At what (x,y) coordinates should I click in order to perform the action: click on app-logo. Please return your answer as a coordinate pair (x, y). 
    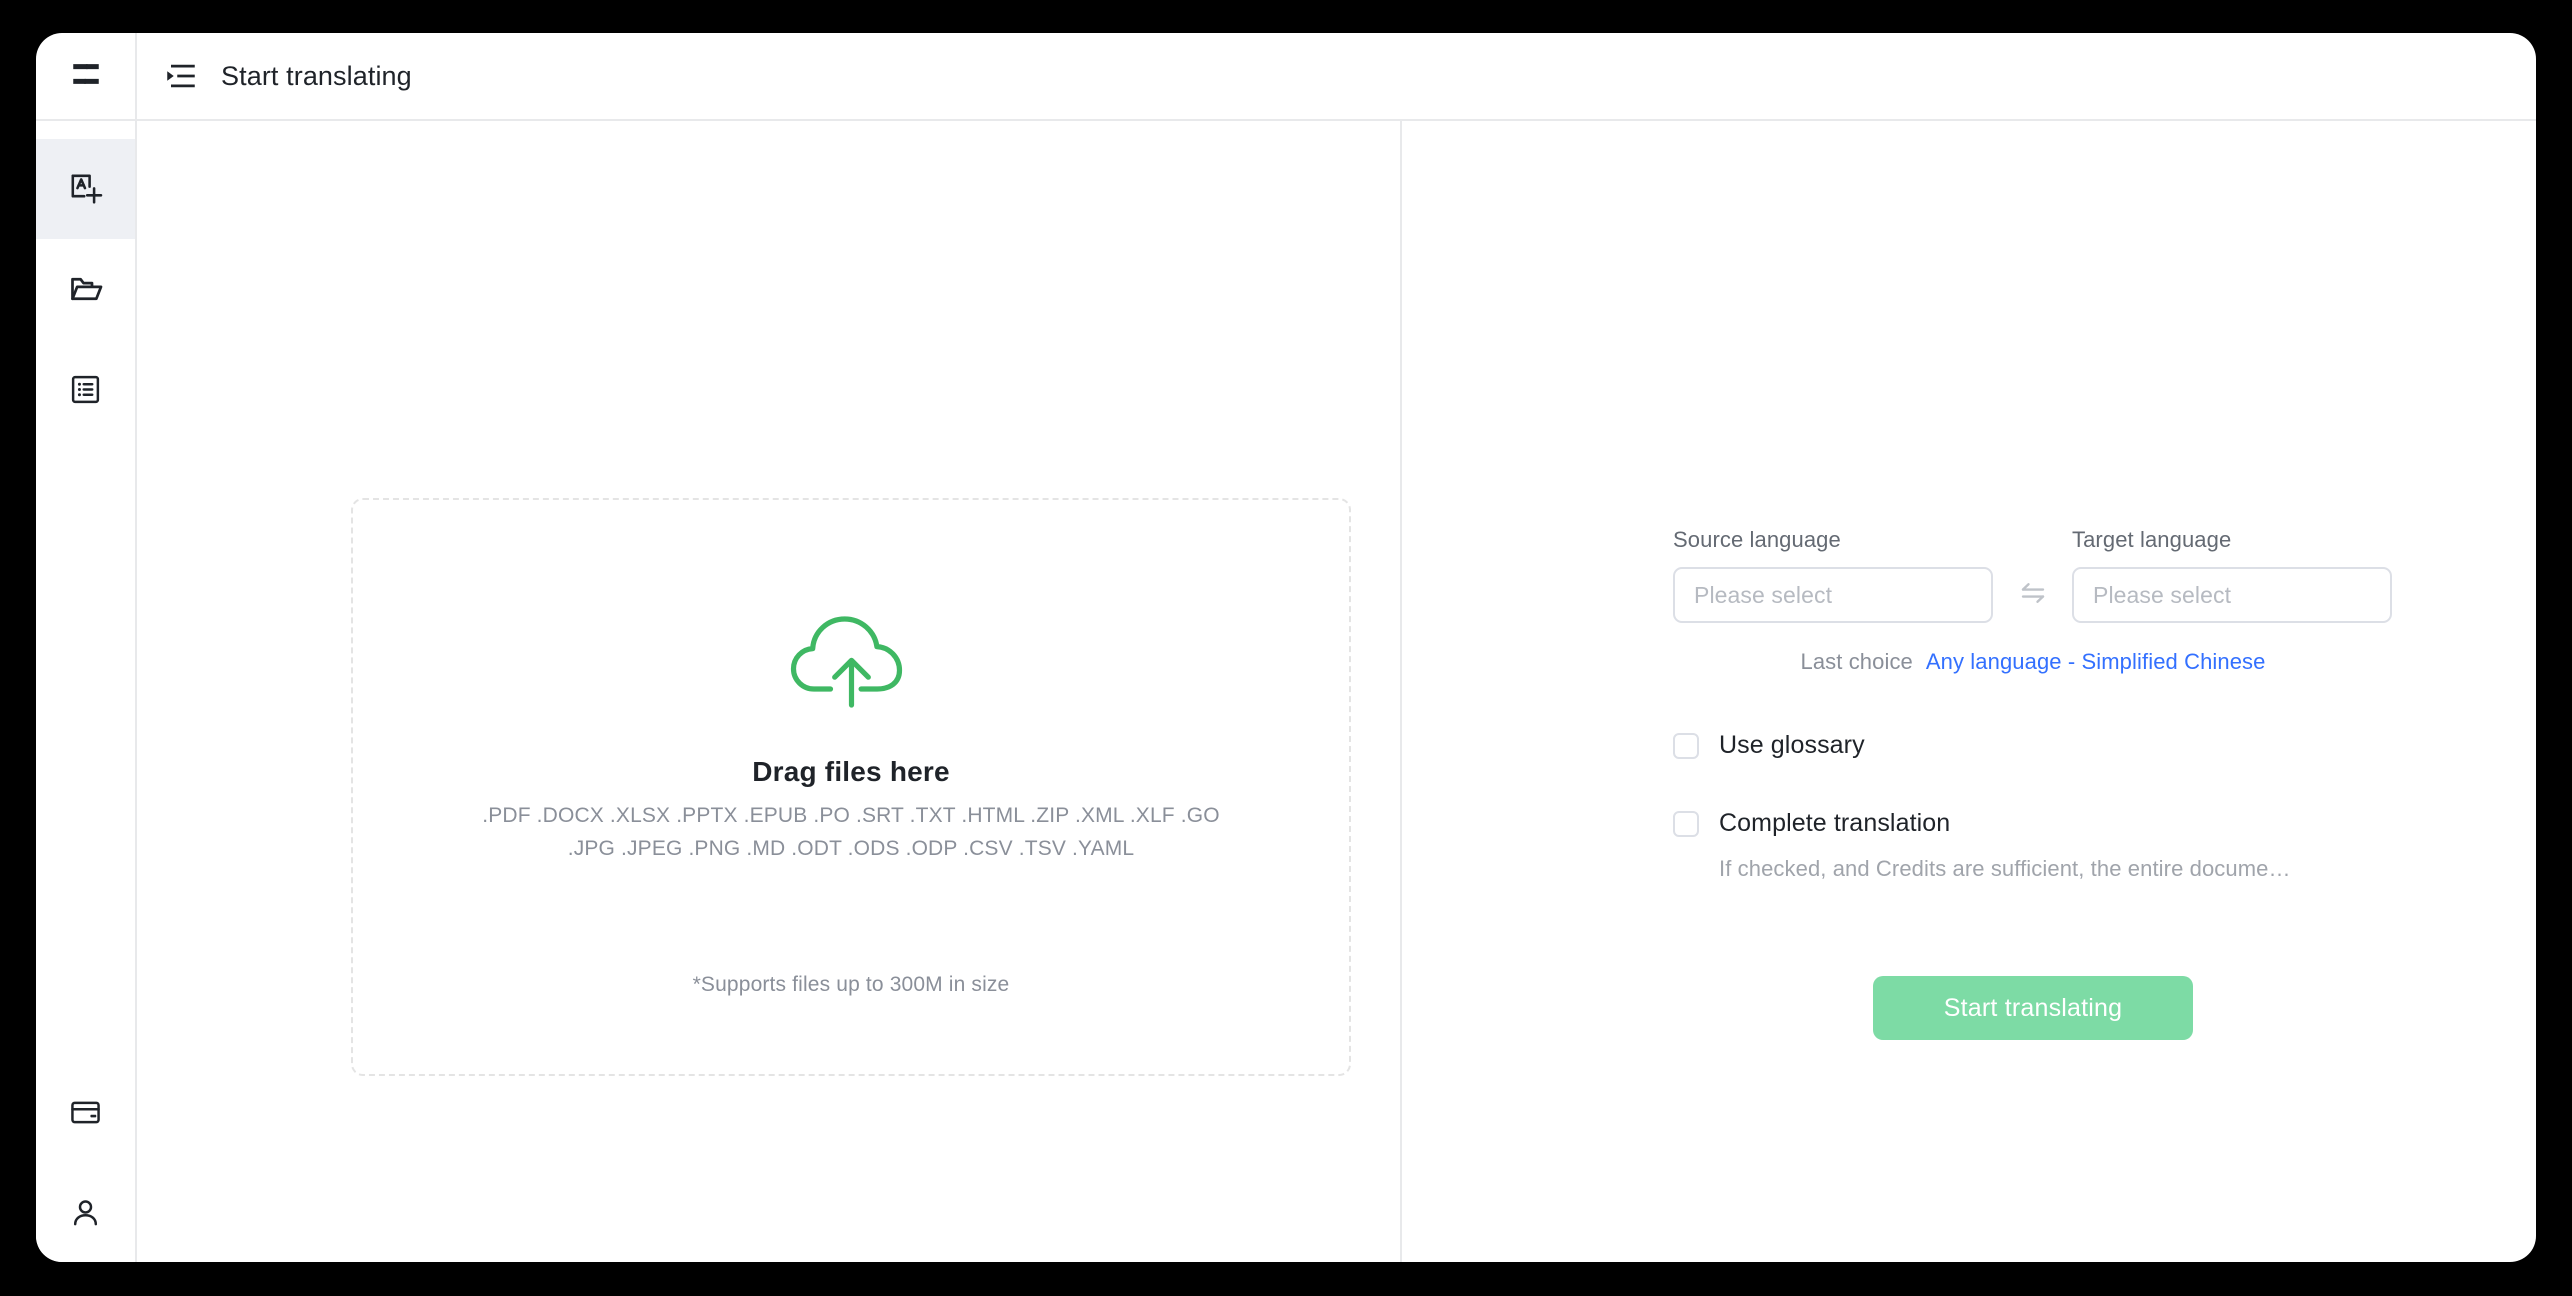
    Looking at the image, I should click on (86, 76).